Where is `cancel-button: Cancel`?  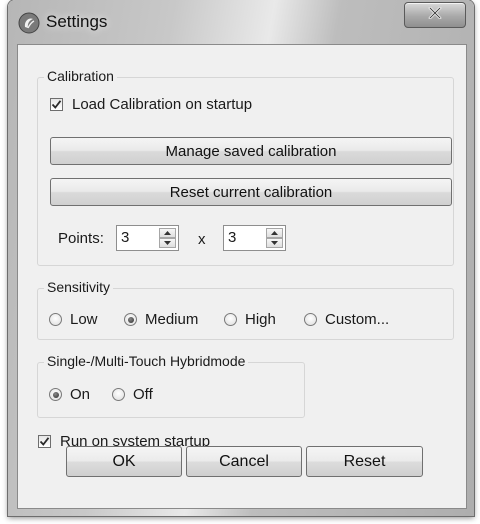 cancel-button: Cancel is located at coordinates (244, 461).